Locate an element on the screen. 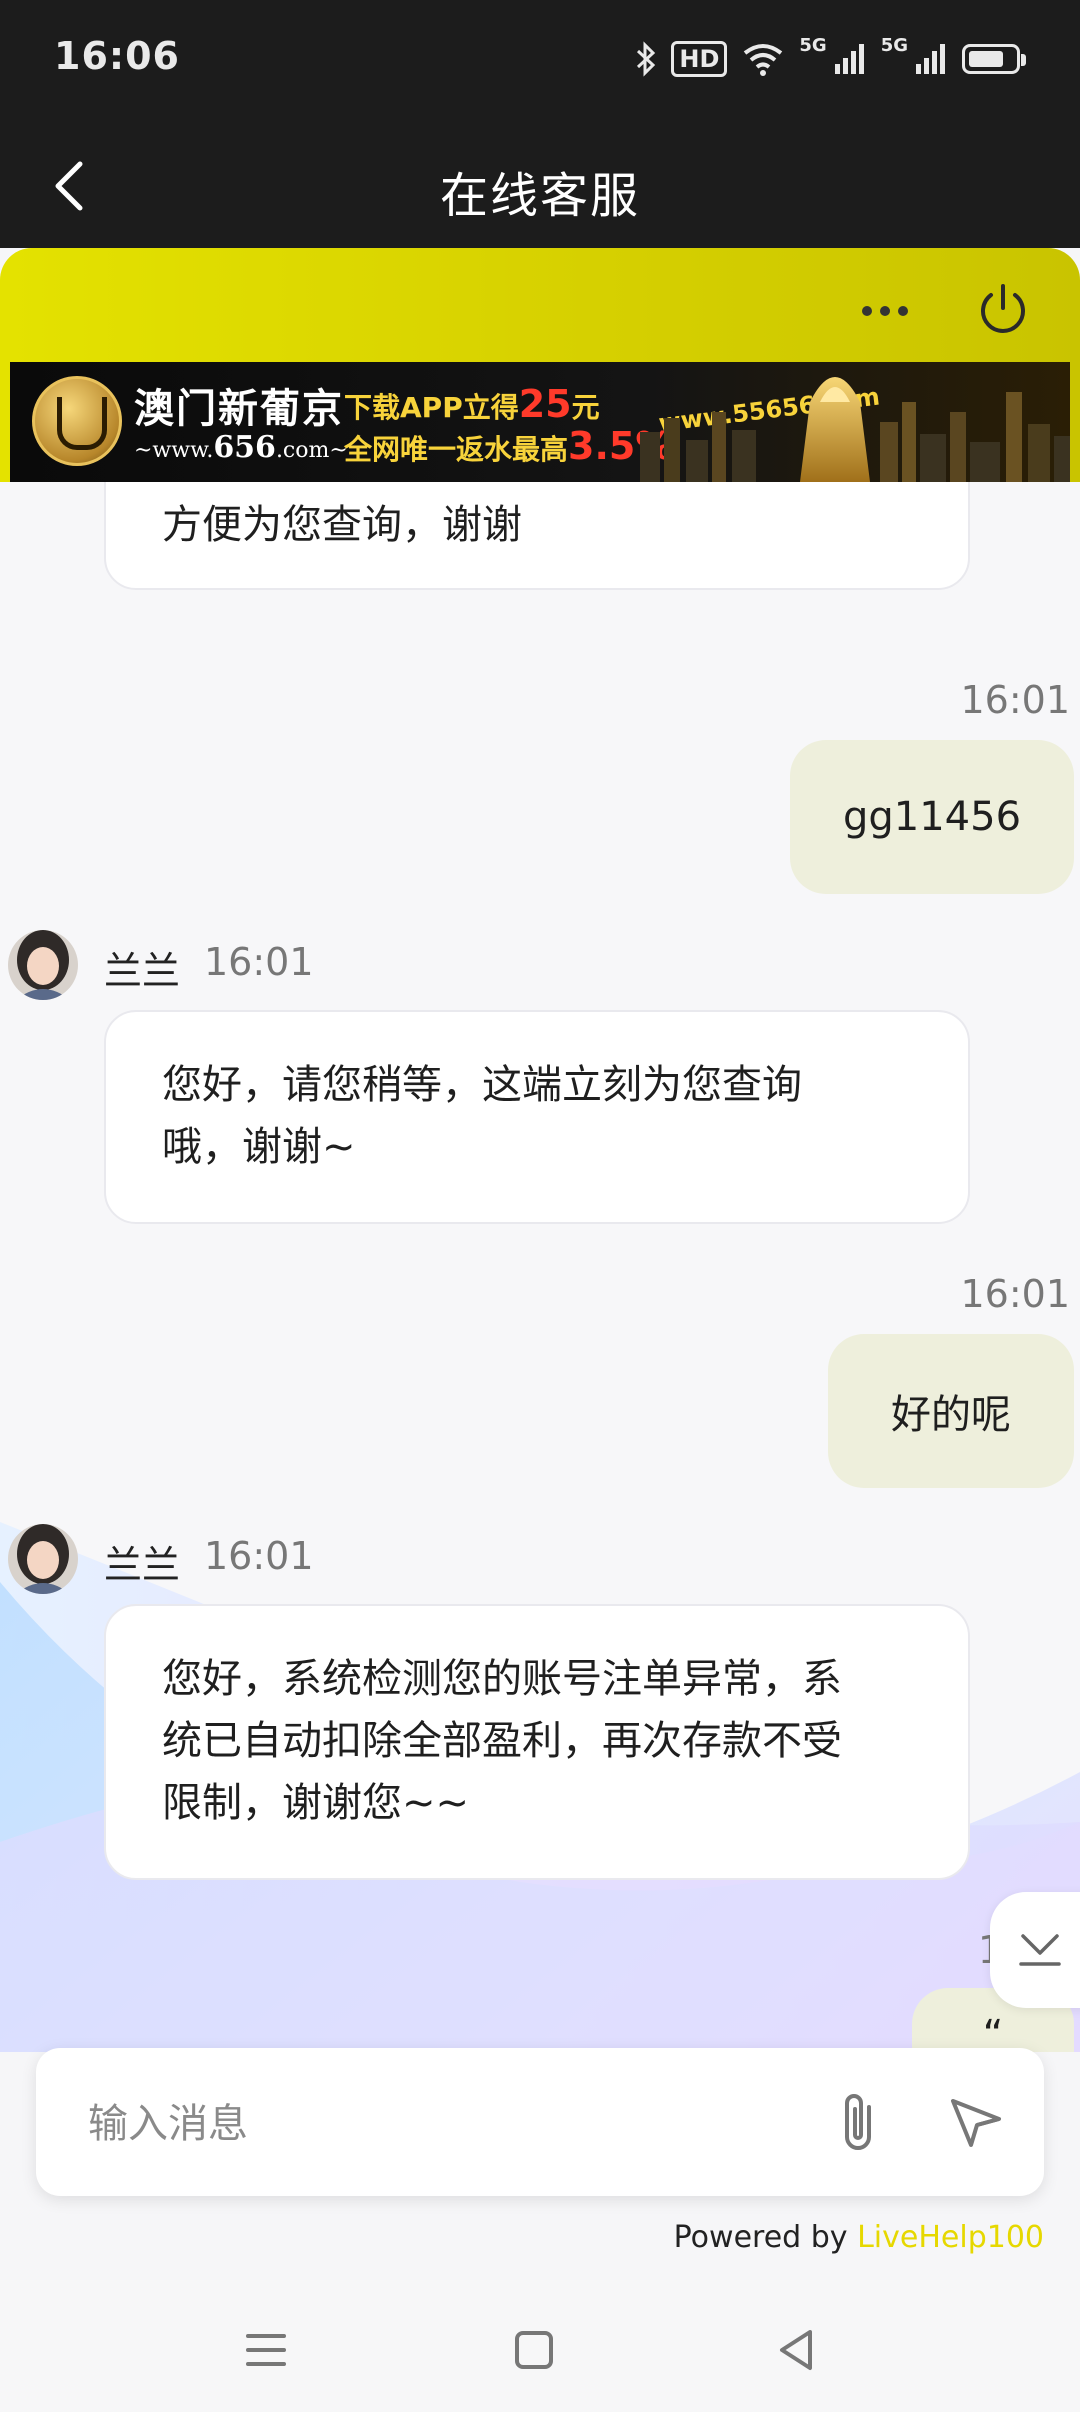  agent-message-text: 方便为您查询，谢谢 is located at coordinates (342, 525).